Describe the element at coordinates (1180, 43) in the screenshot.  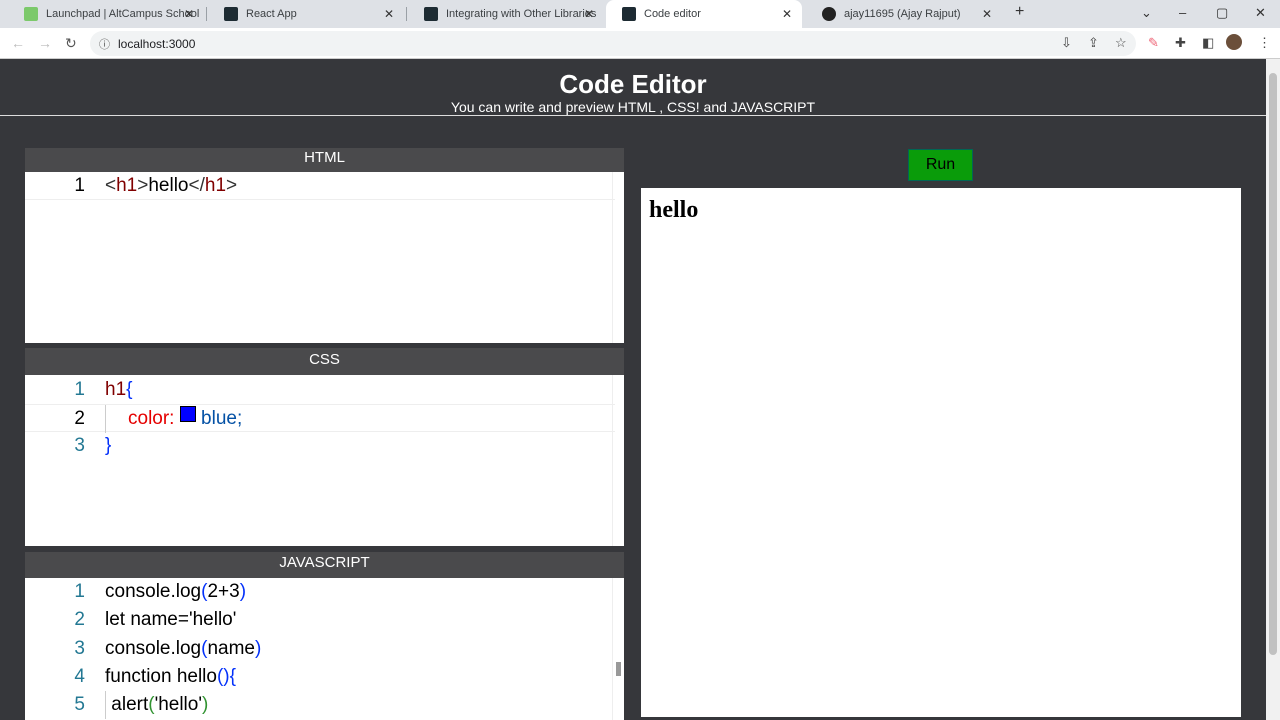
I see `extensions-puzzle-icon: ✚` at that location.